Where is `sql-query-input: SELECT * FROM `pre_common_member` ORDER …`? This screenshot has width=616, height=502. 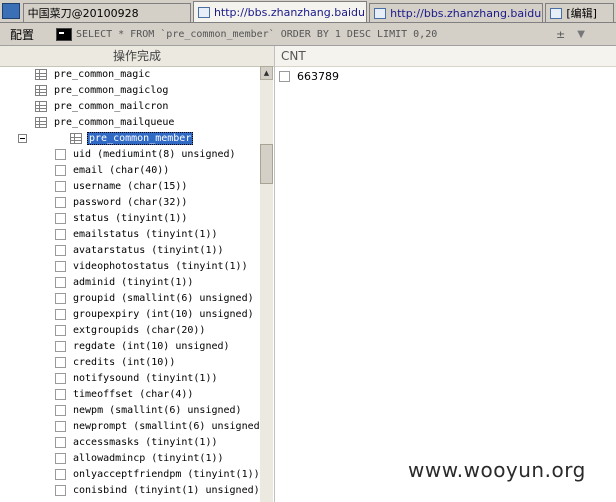 sql-query-input: SELECT * FROM `pre_common_member` ORDER … is located at coordinates (311, 34).